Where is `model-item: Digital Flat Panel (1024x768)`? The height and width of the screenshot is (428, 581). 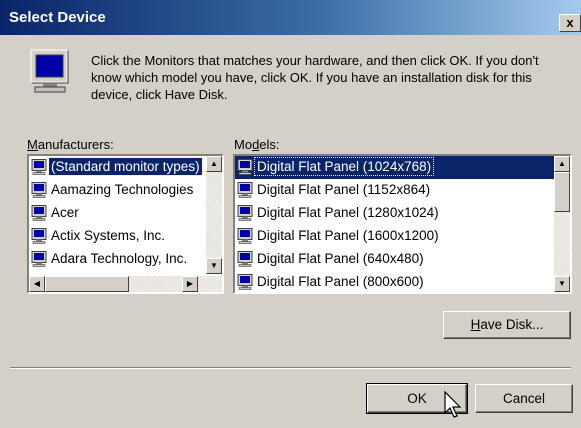
model-item: Digital Flat Panel (1024x768) is located at coordinates (394, 167).